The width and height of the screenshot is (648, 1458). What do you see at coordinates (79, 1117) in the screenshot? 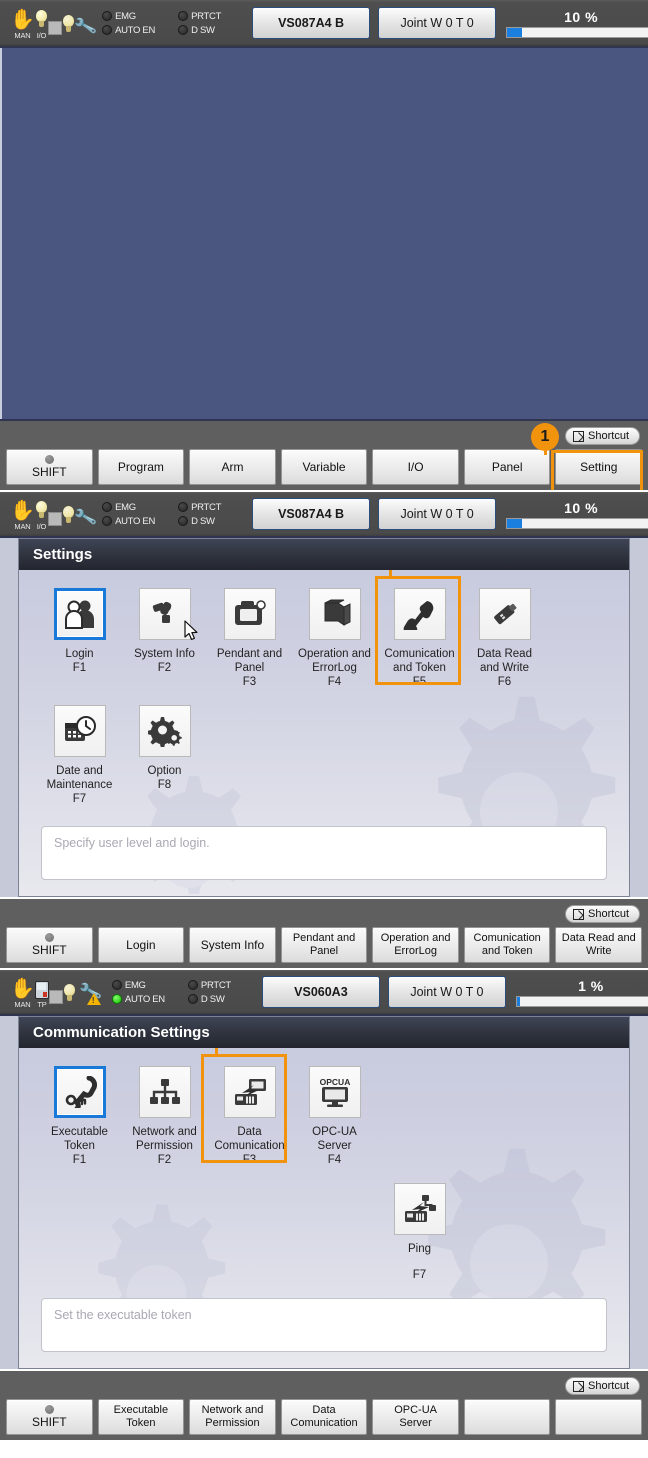
I see `comm-item-executable-token: Executable Token F1` at bounding box center [79, 1117].